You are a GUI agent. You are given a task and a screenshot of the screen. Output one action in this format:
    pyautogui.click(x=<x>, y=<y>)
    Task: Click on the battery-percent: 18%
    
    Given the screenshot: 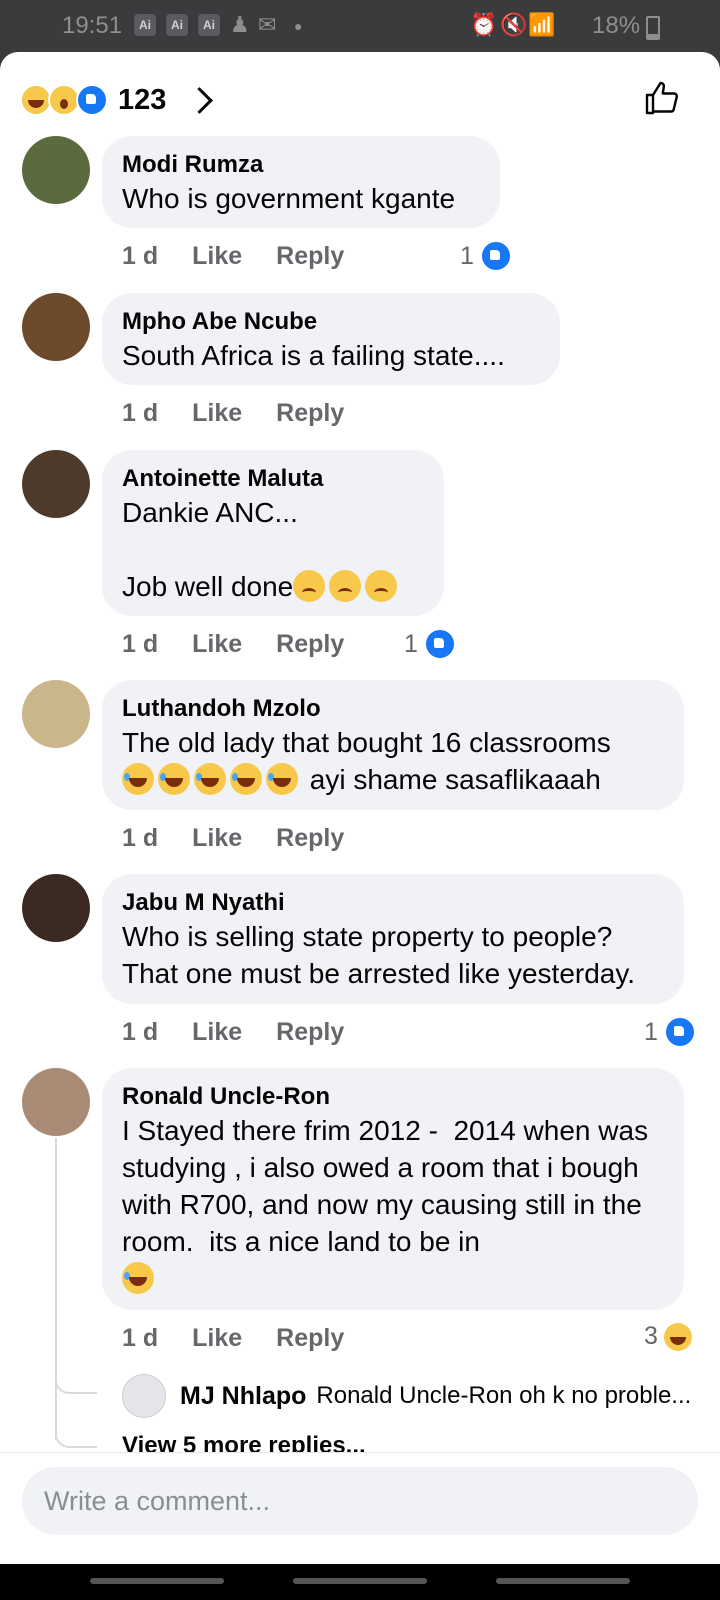 What is the action you would take?
    pyautogui.click(x=616, y=25)
    